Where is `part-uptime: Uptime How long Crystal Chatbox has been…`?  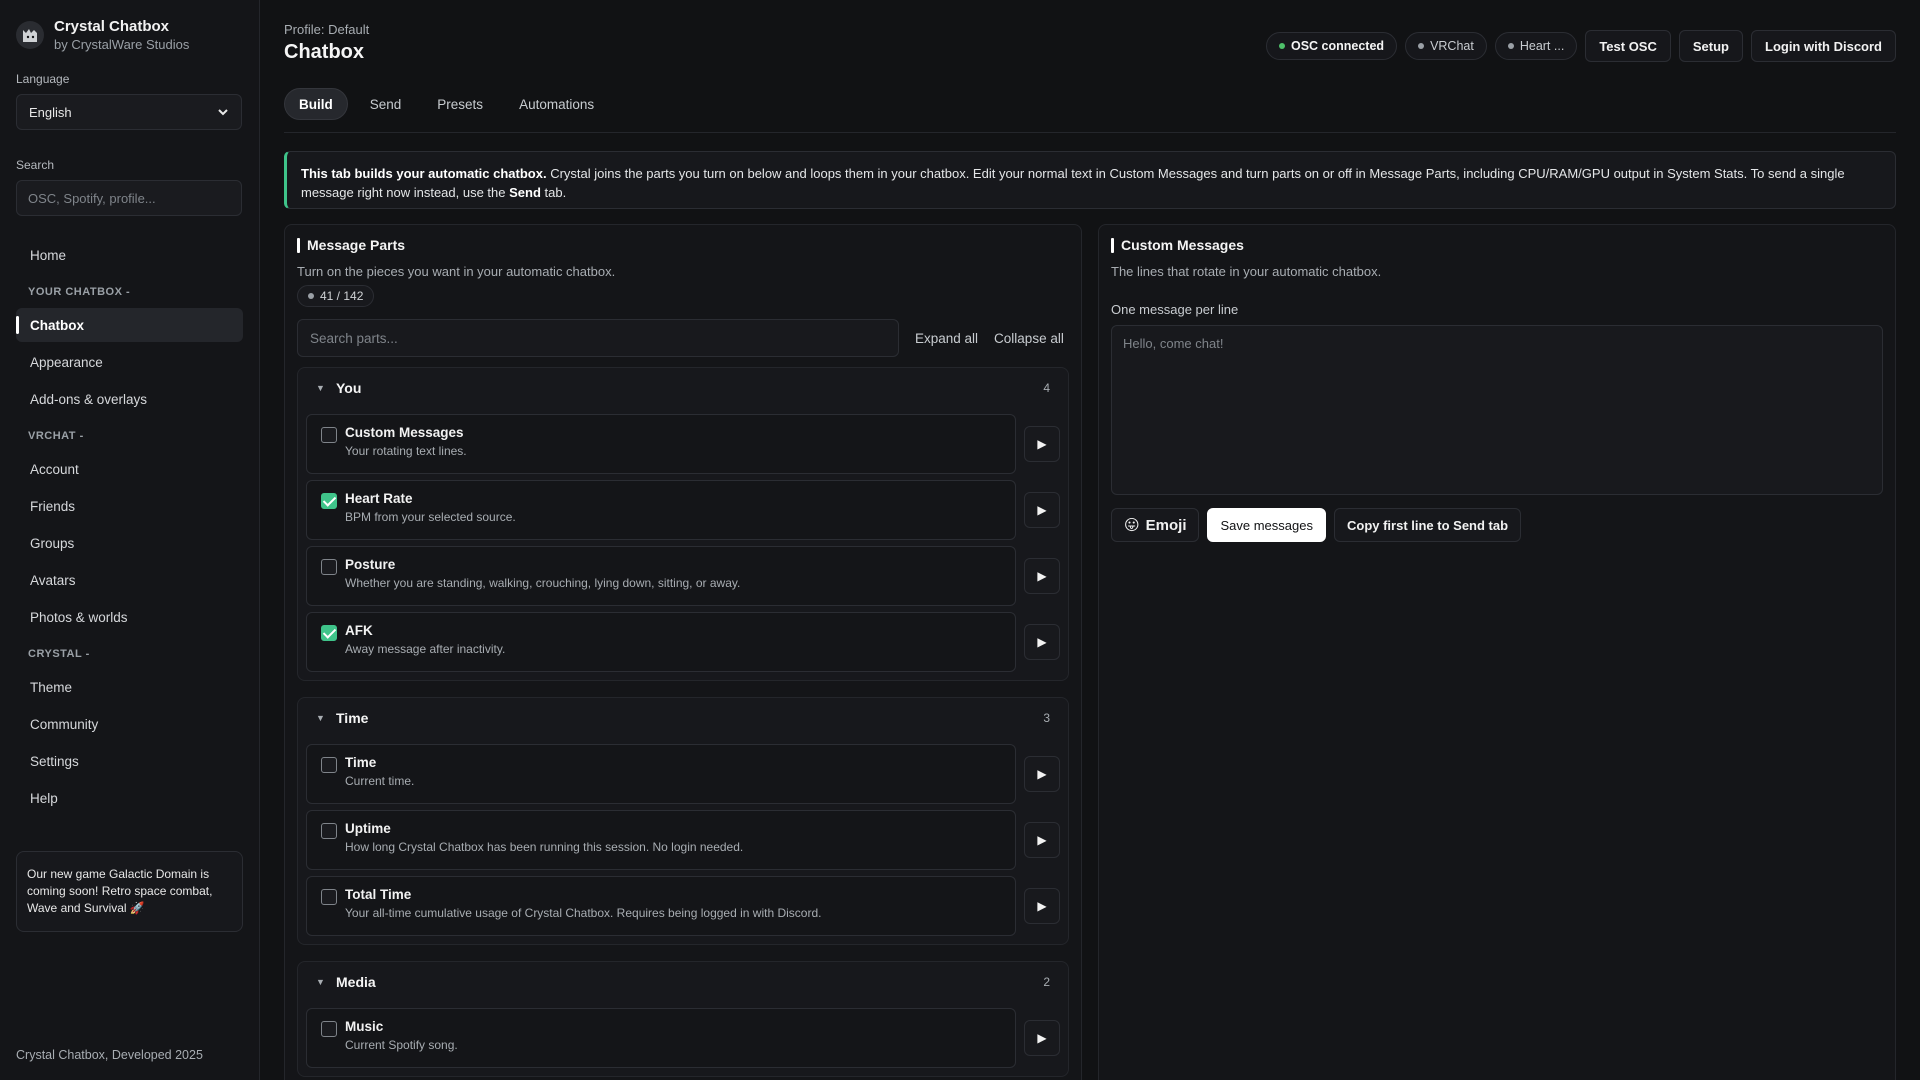 part-uptime: Uptime How long Crystal Chatbox has been… is located at coordinates (661, 840).